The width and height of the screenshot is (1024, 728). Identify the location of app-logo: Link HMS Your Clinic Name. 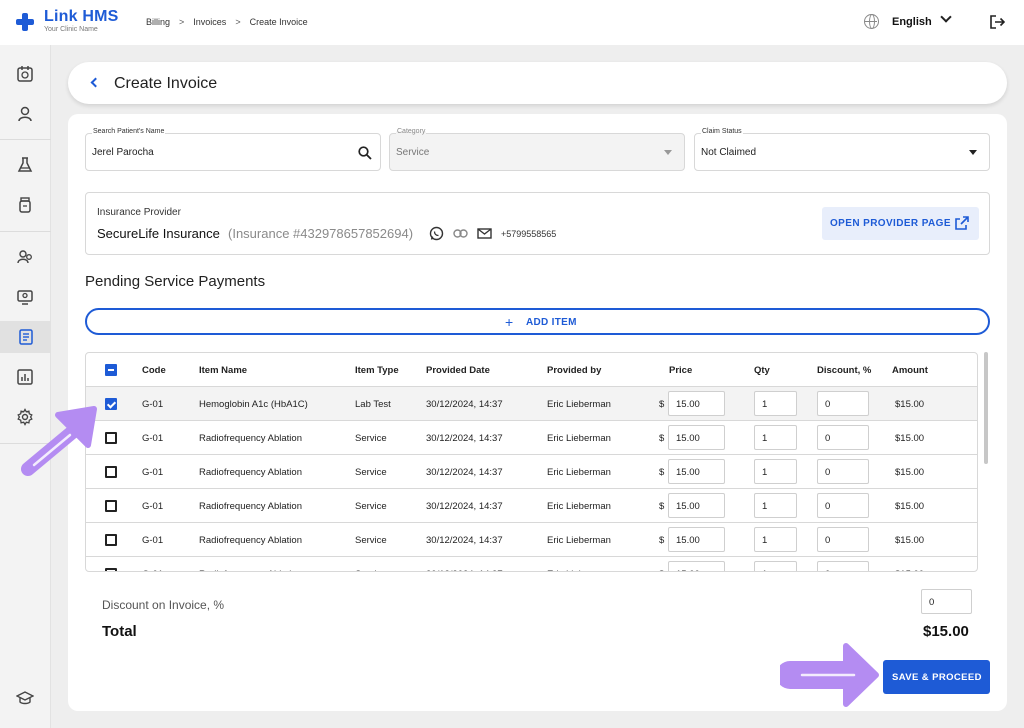
(67, 21).